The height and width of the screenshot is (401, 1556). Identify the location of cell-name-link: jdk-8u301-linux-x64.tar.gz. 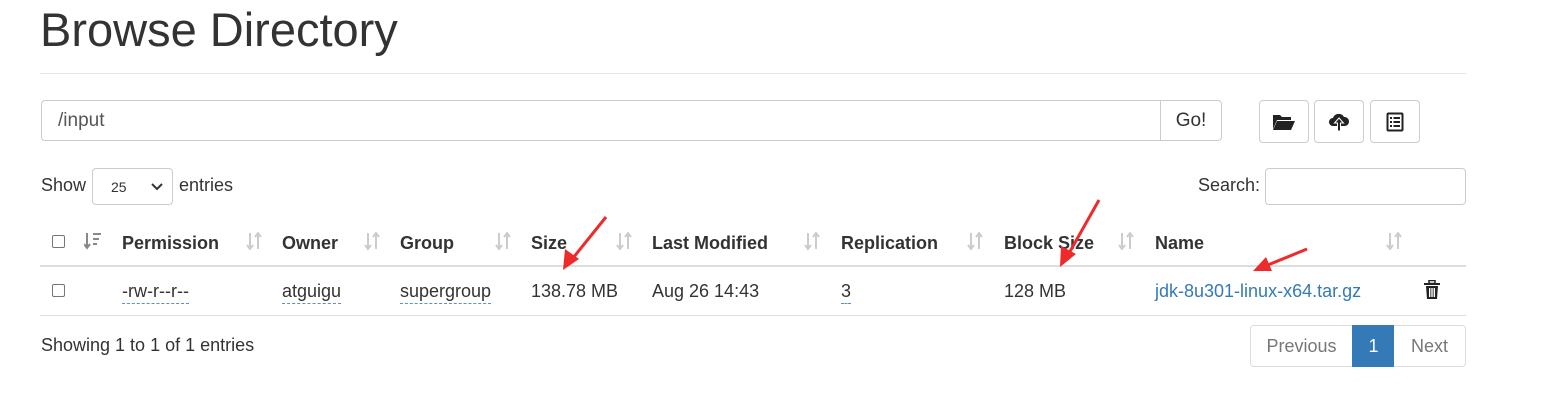
(1258, 291).